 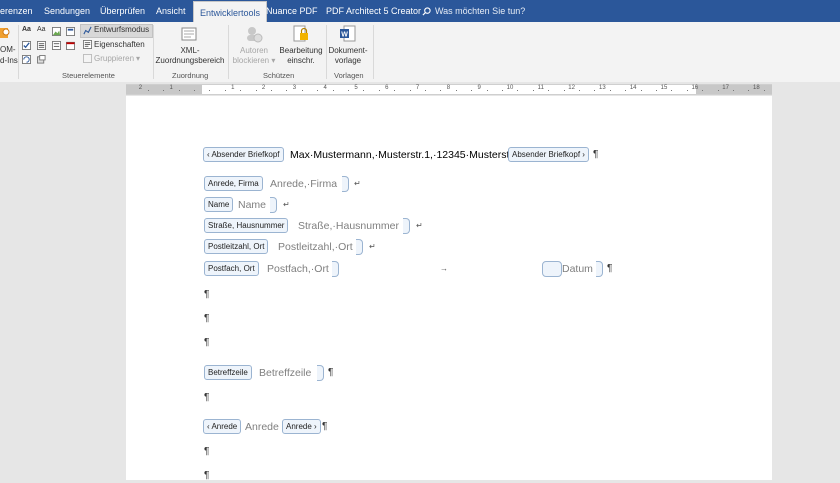 What do you see at coordinates (331, 372) in the screenshot?
I see `pilcrow-mark: ¶` at bounding box center [331, 372].